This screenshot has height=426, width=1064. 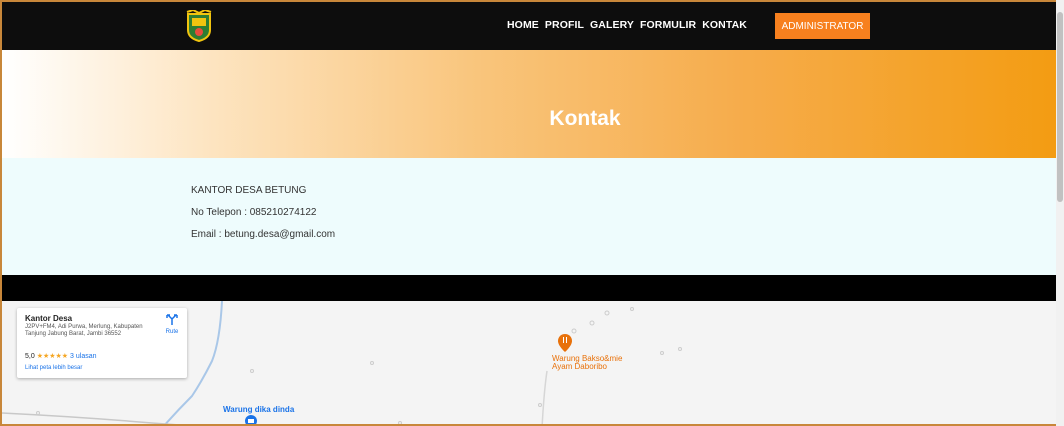 What do you see at coordinates (1060, 107) in the screenshot?
I see `scrollbar-thumb` at bounding box center [1060, 107].